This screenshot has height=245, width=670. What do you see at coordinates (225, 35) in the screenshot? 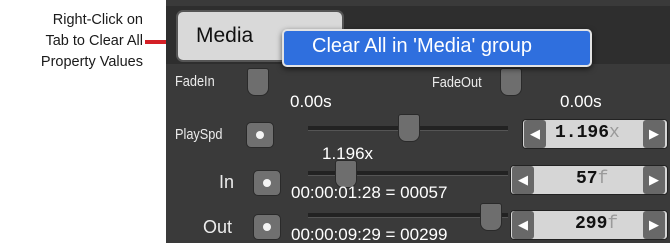
I see `tab-media-label: Media` at bounding box center [225, 35].